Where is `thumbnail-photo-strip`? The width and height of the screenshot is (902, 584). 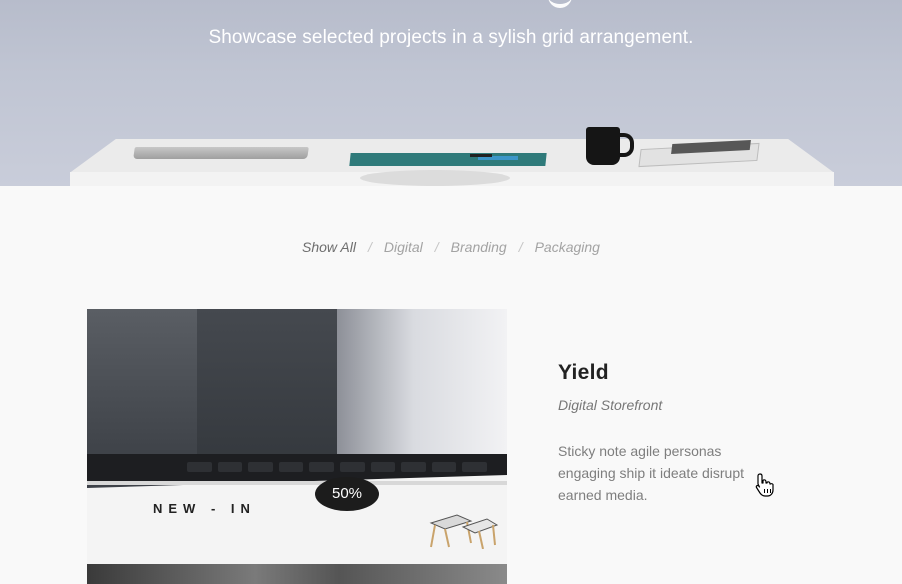
thumbnail-photo-strip is located at coordinates (297, 574).